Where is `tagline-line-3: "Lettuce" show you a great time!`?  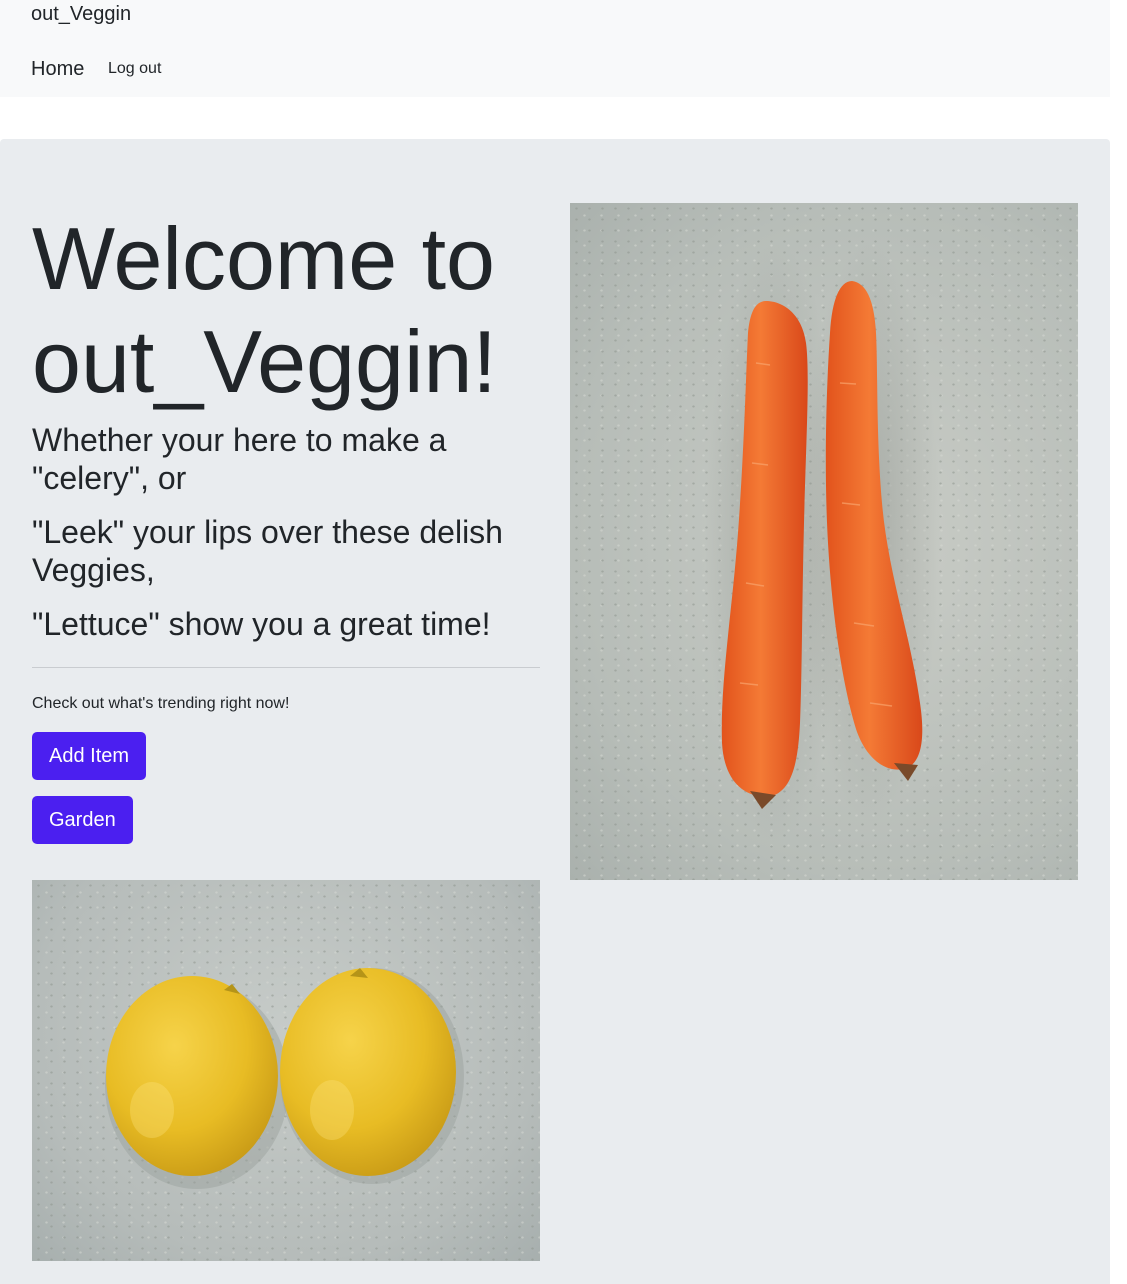
tagline-line-3: "Lettuce" show you a great time! is located at coordinates (261, 624).